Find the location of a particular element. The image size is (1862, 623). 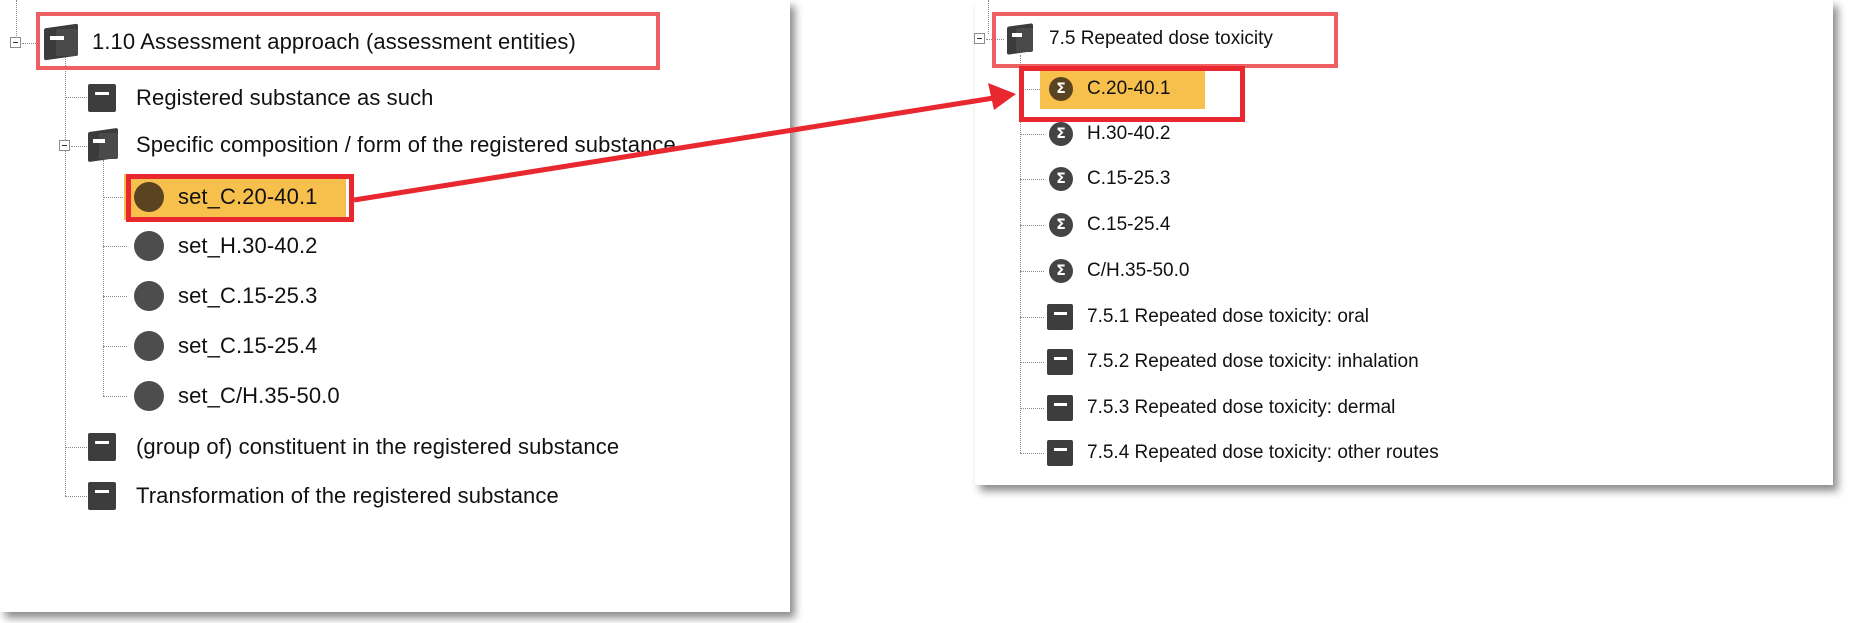

link-arrow is located at coordinates (684, 143).